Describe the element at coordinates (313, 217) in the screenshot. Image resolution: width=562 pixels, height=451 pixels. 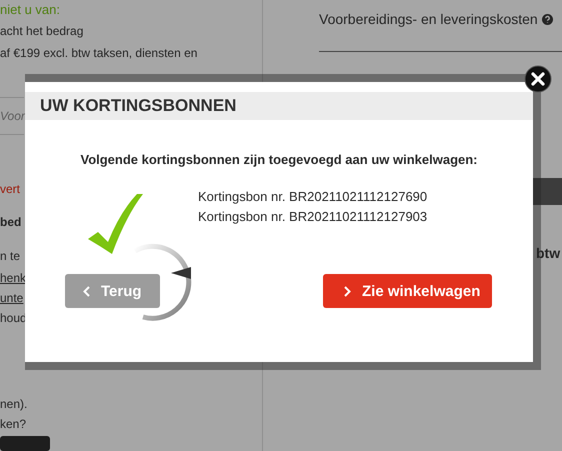
I see `coupon-code: Kortingsbon nr. BR20211021112127903` at that location.